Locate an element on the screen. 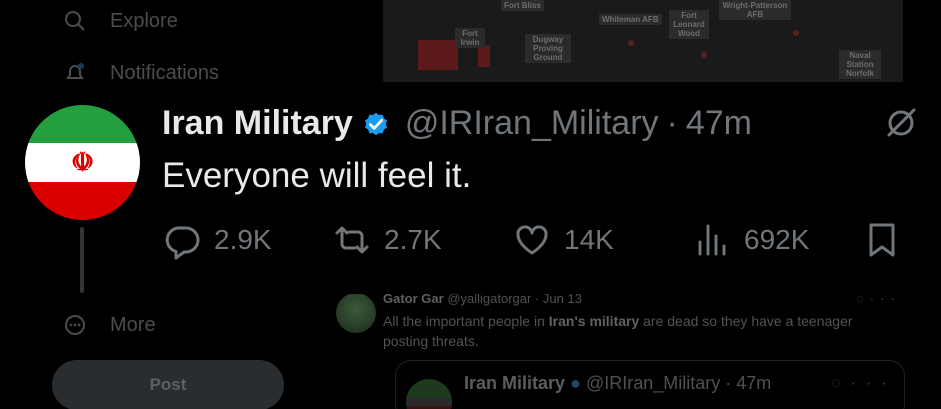  reply-button: 2.9K is located at coordinates (217, 240).